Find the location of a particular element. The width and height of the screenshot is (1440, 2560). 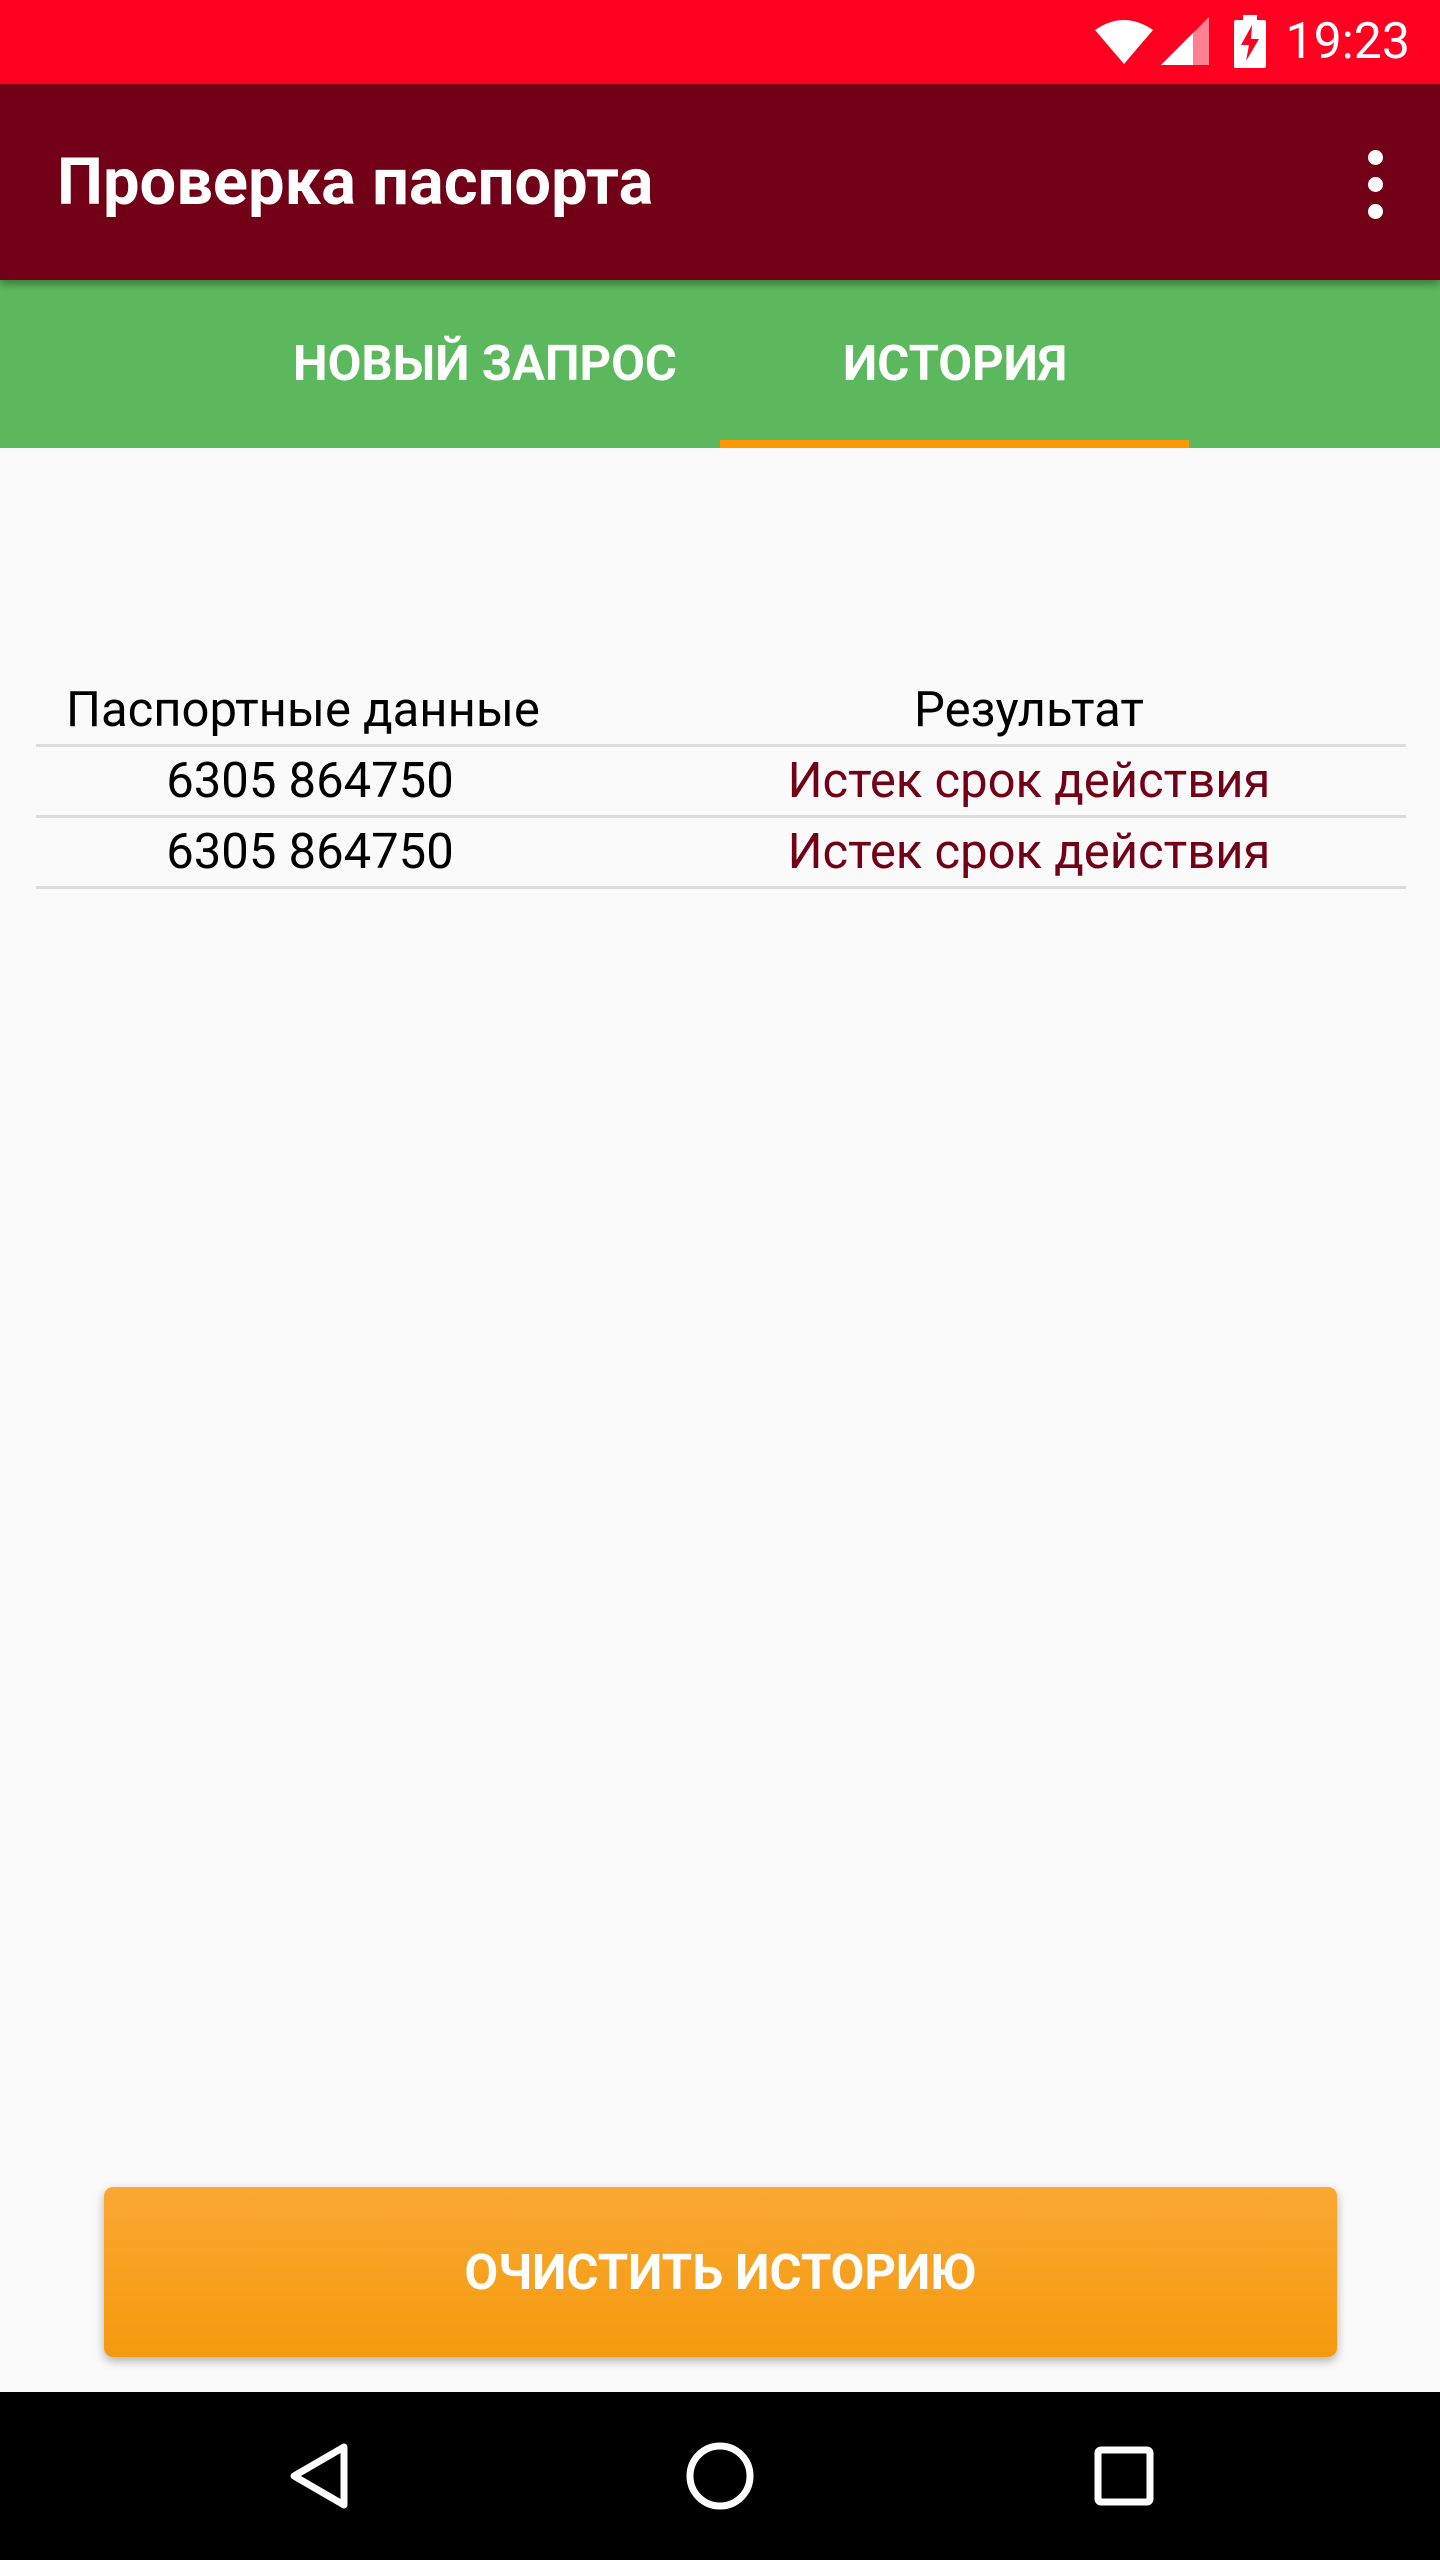

status-icons: 19:23 is located at coordinates (1251, 42).